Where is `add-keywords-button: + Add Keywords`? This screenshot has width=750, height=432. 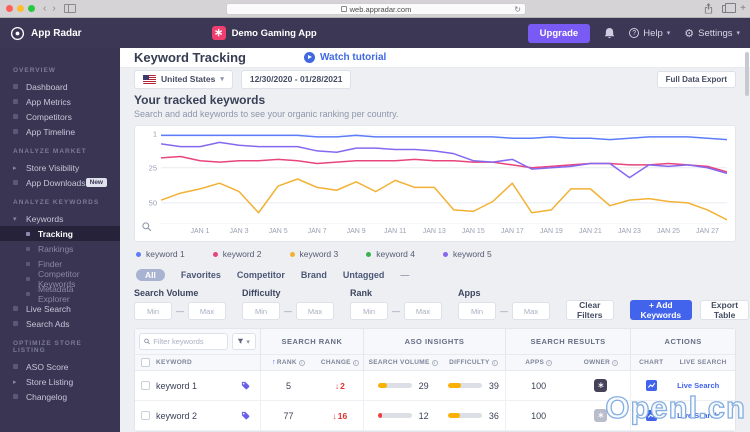
add-keywords-button: + Add Keywords is located at coordinates (661, 310).